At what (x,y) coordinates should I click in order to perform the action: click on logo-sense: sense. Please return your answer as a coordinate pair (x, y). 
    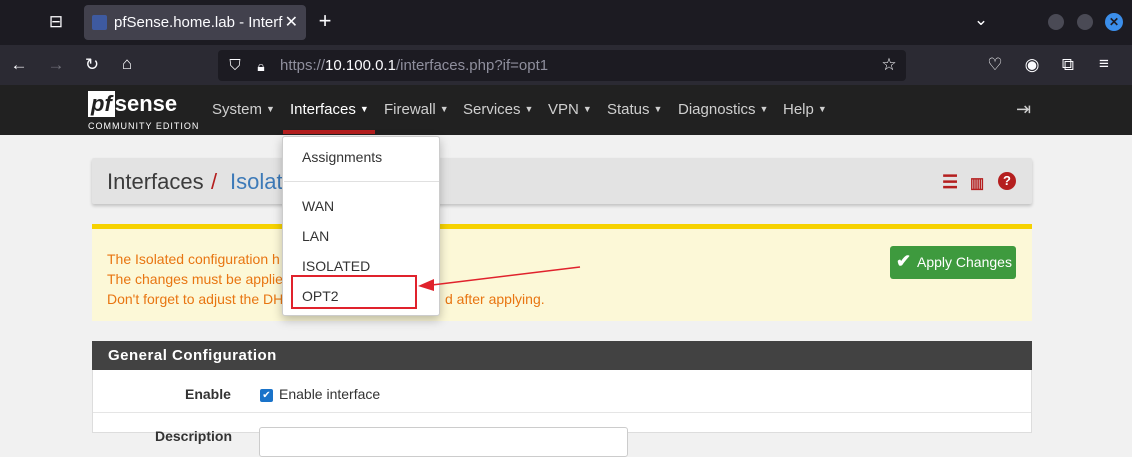
    Looking at the image, I should click on (146, 103).